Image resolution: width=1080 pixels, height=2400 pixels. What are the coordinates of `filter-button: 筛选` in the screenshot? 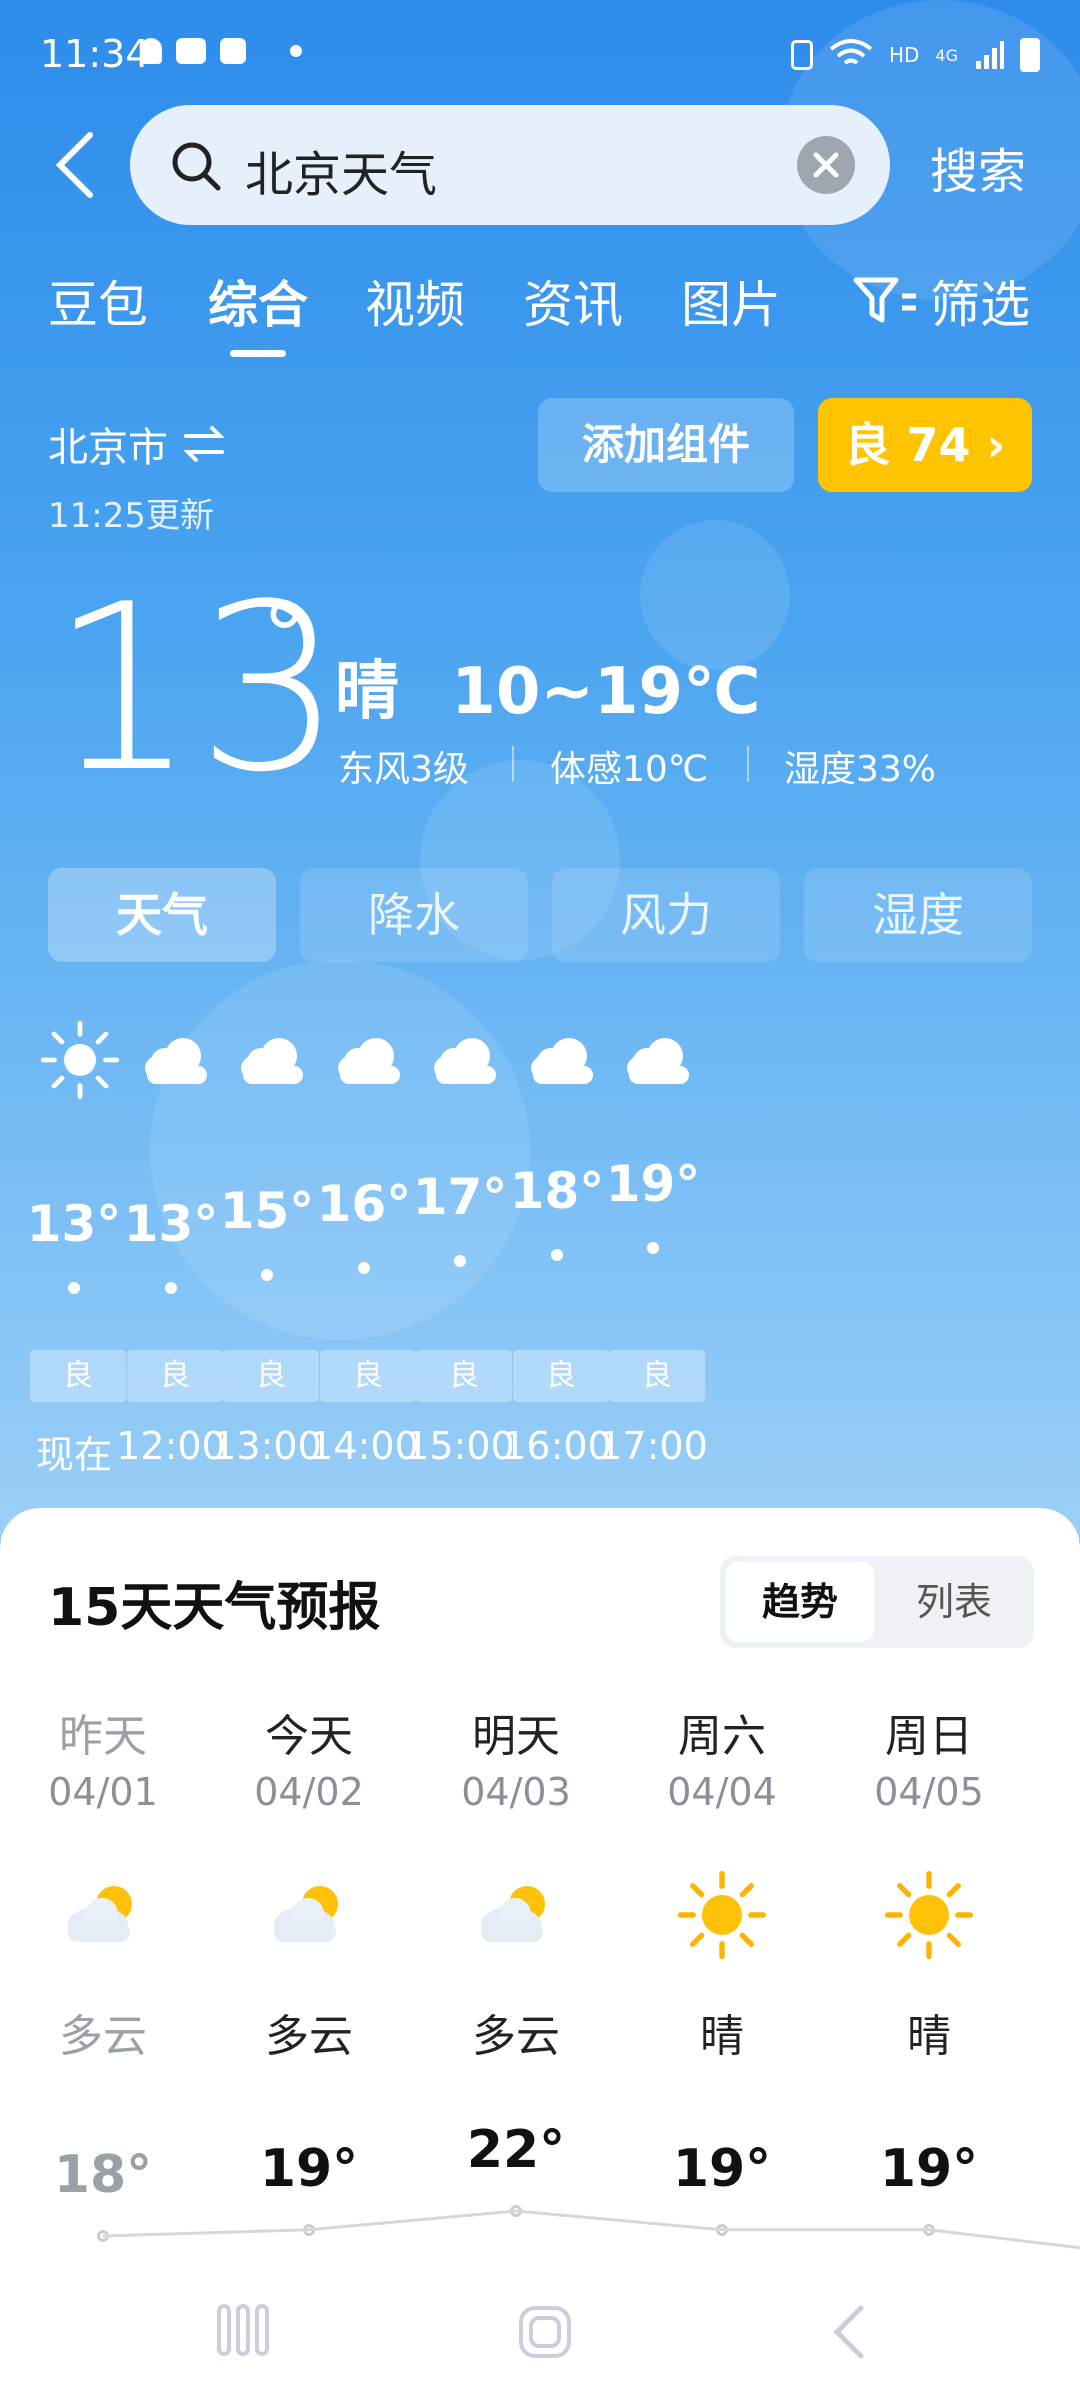 It's located at (940, 301).